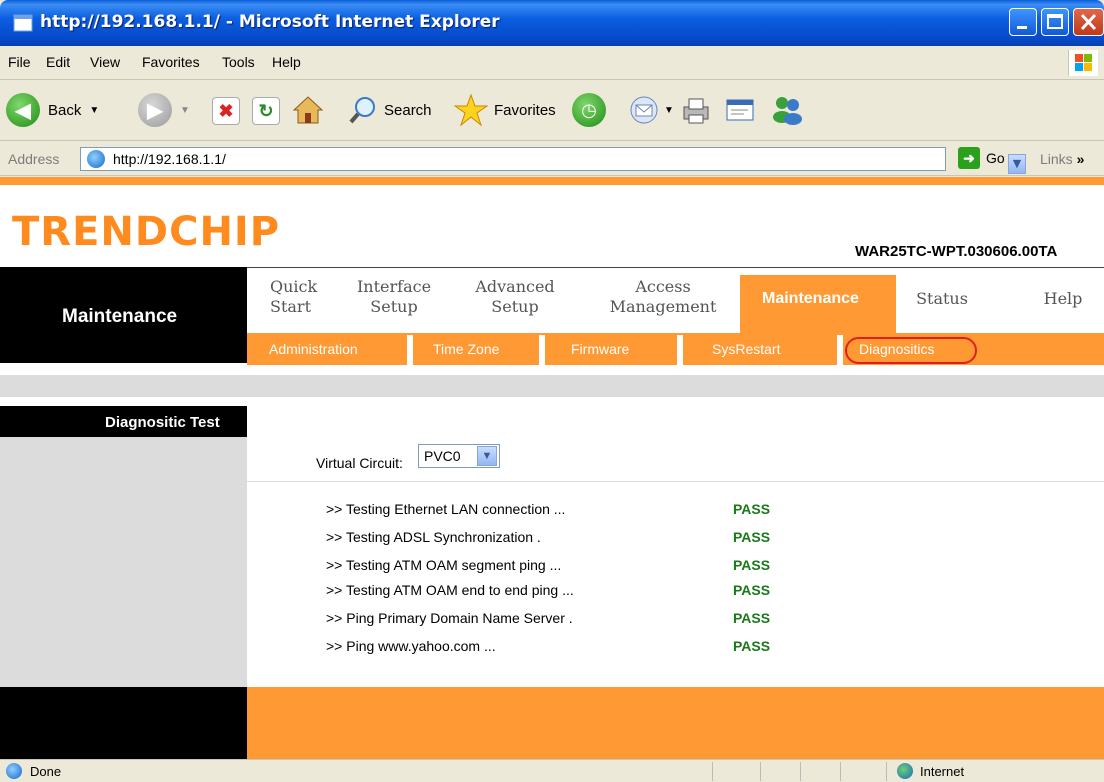 The height and width of the screenshot is (782, 1104). Describe the element at coordinates (23, 23) in the screenshot. I see `ie-icon` at that location.